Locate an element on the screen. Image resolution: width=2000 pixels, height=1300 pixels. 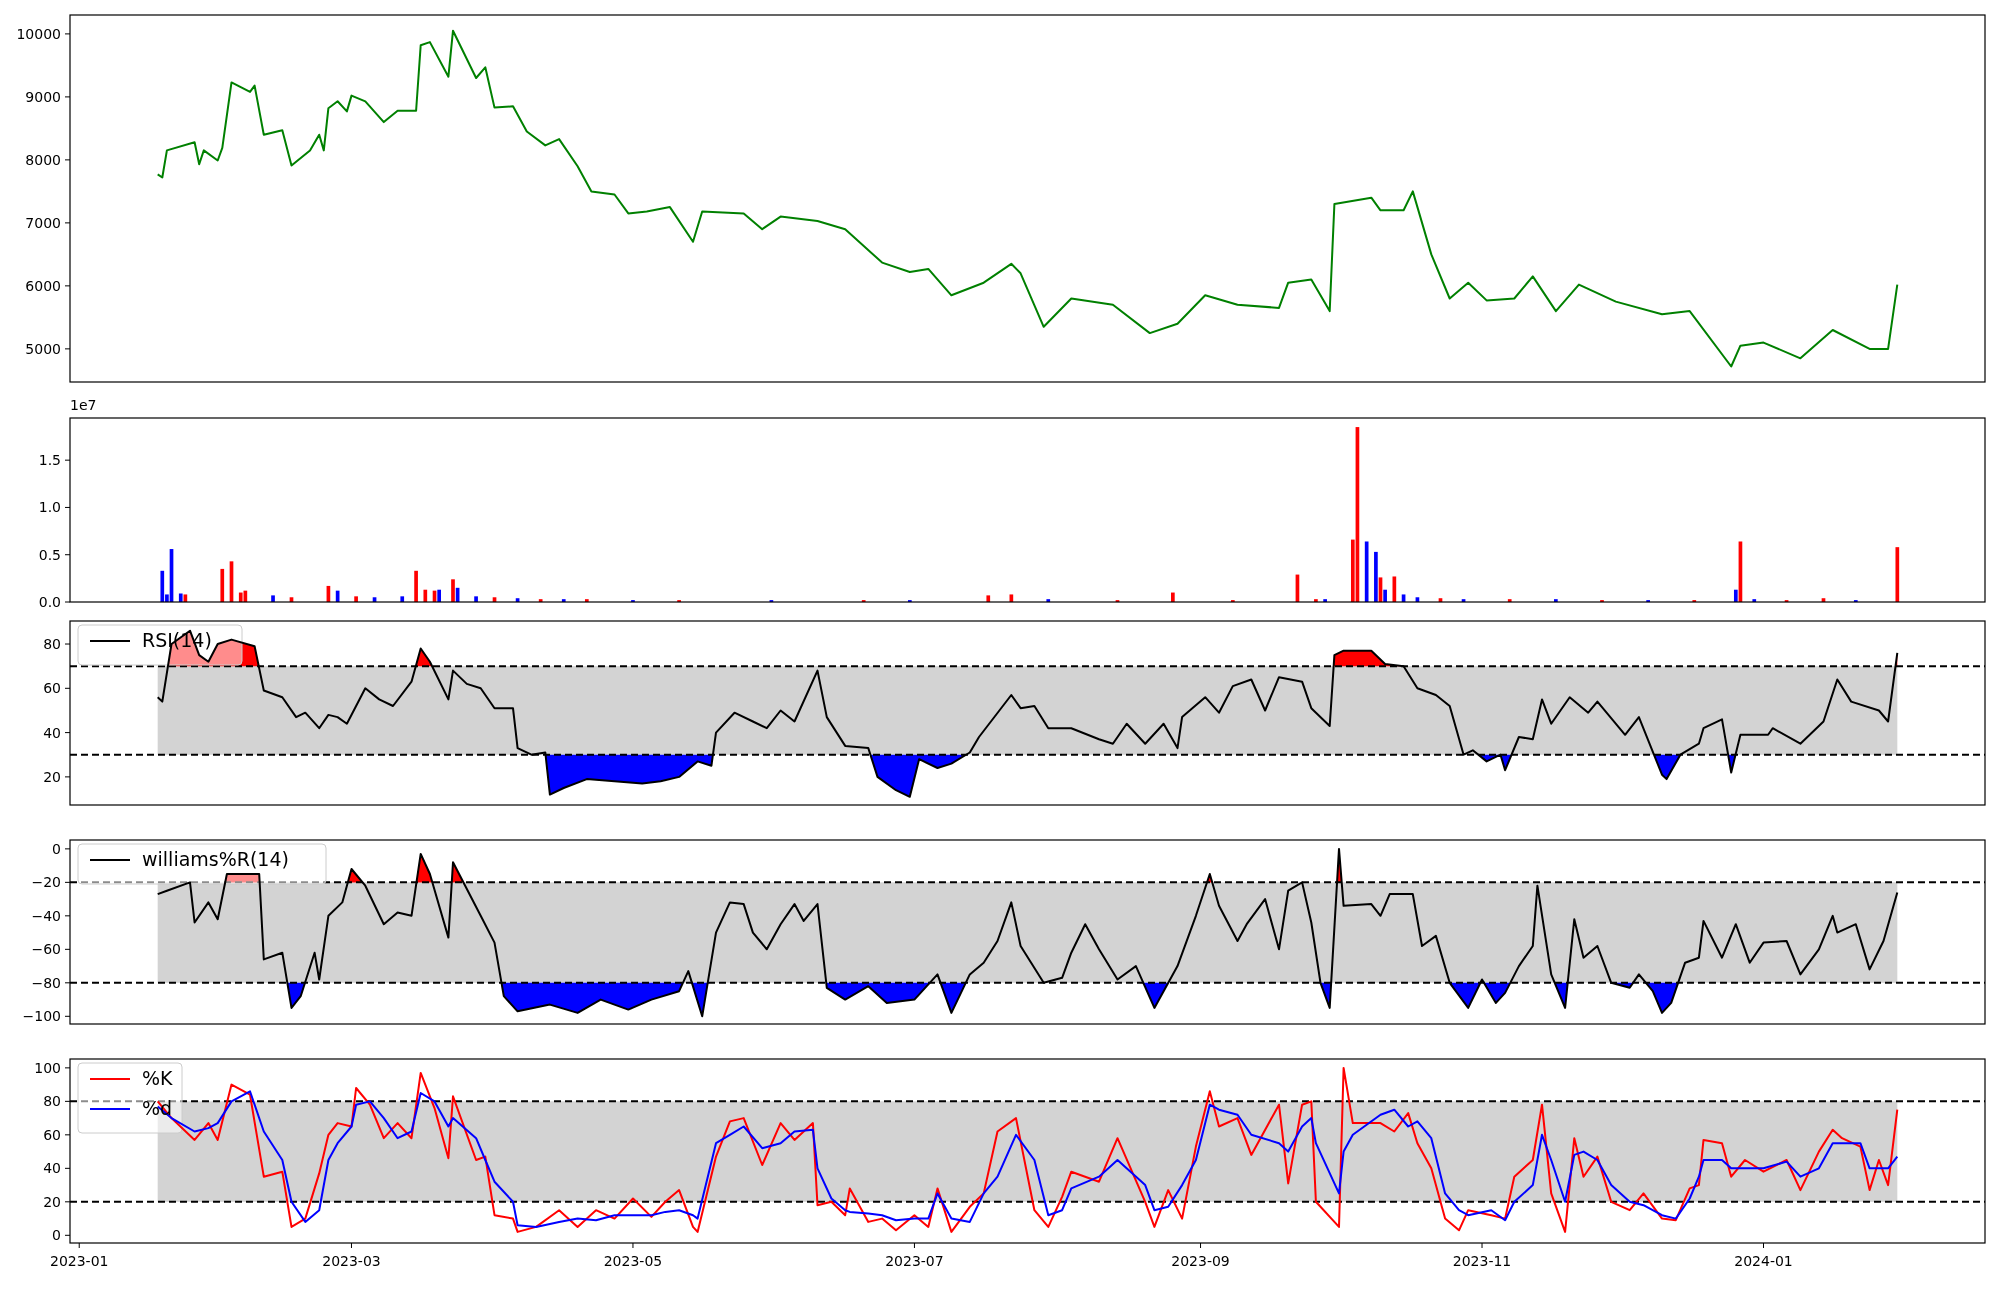
tick-label: 1.5 is located at coordinates (49, 460).